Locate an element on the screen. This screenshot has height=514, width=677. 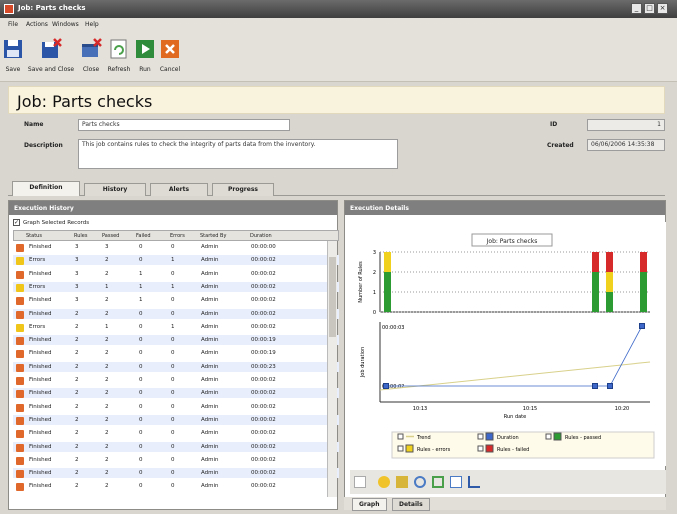
zoom-in-icon is located at coordinates (420, 482).